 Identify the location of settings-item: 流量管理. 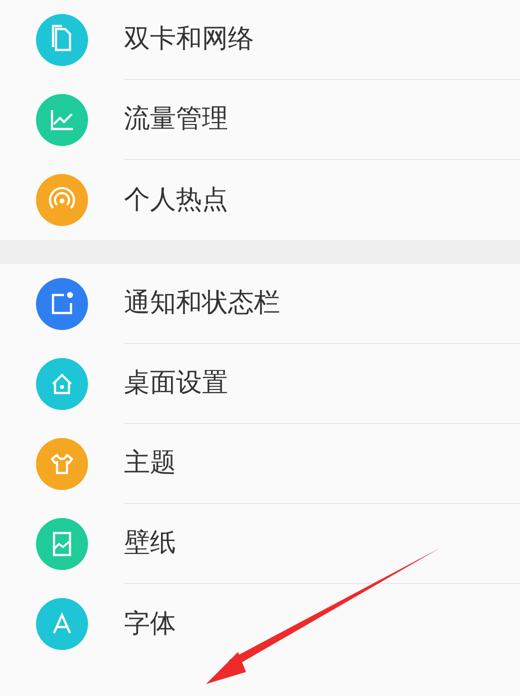
(260, 120).